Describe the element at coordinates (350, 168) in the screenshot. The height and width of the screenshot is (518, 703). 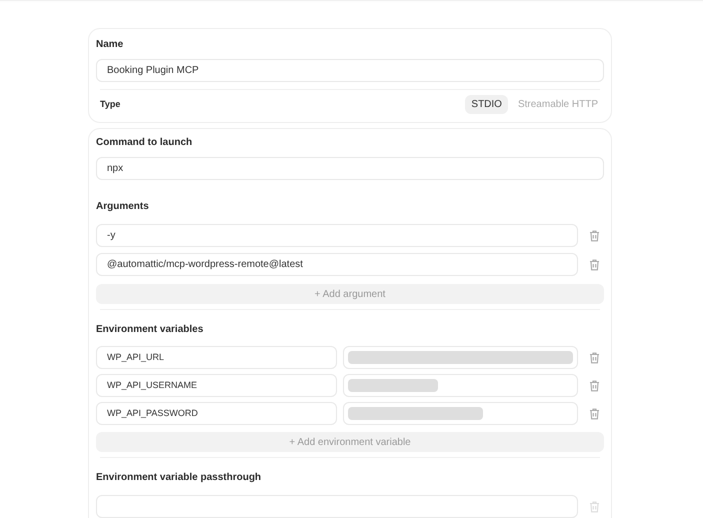
I see `command-field: npx` at that location.